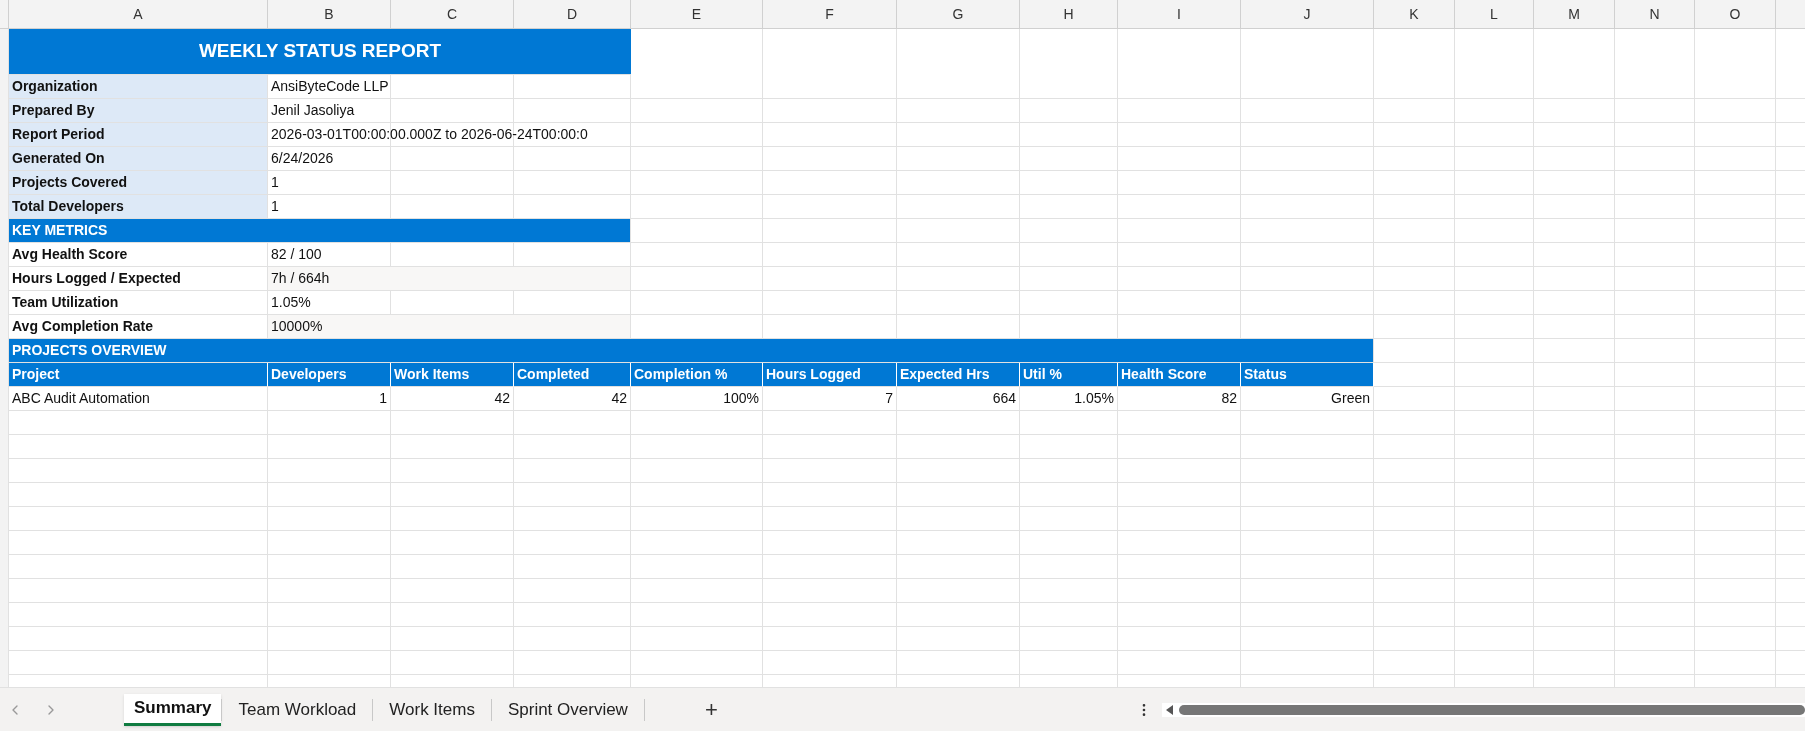 The height and width of the screenshot is (731, 1805). What do you see at coordinates (449, 111) in the screenshot?
I see `info-value: Jenil Jasoliya` at bounding box center [449, 111].